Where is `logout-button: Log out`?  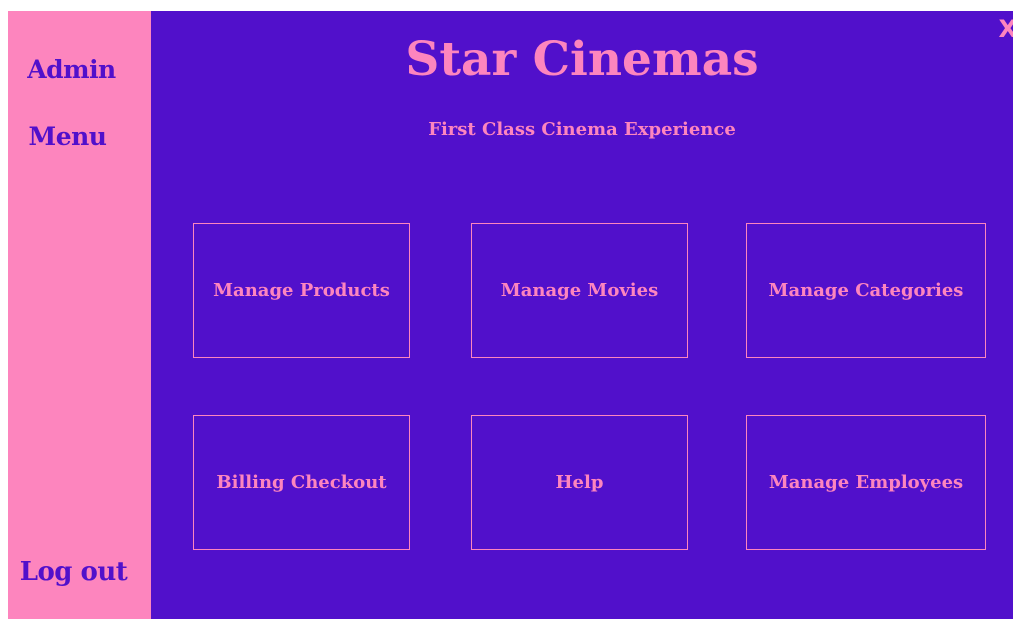 logout-button: Log out is located at coordinates (73, 572).